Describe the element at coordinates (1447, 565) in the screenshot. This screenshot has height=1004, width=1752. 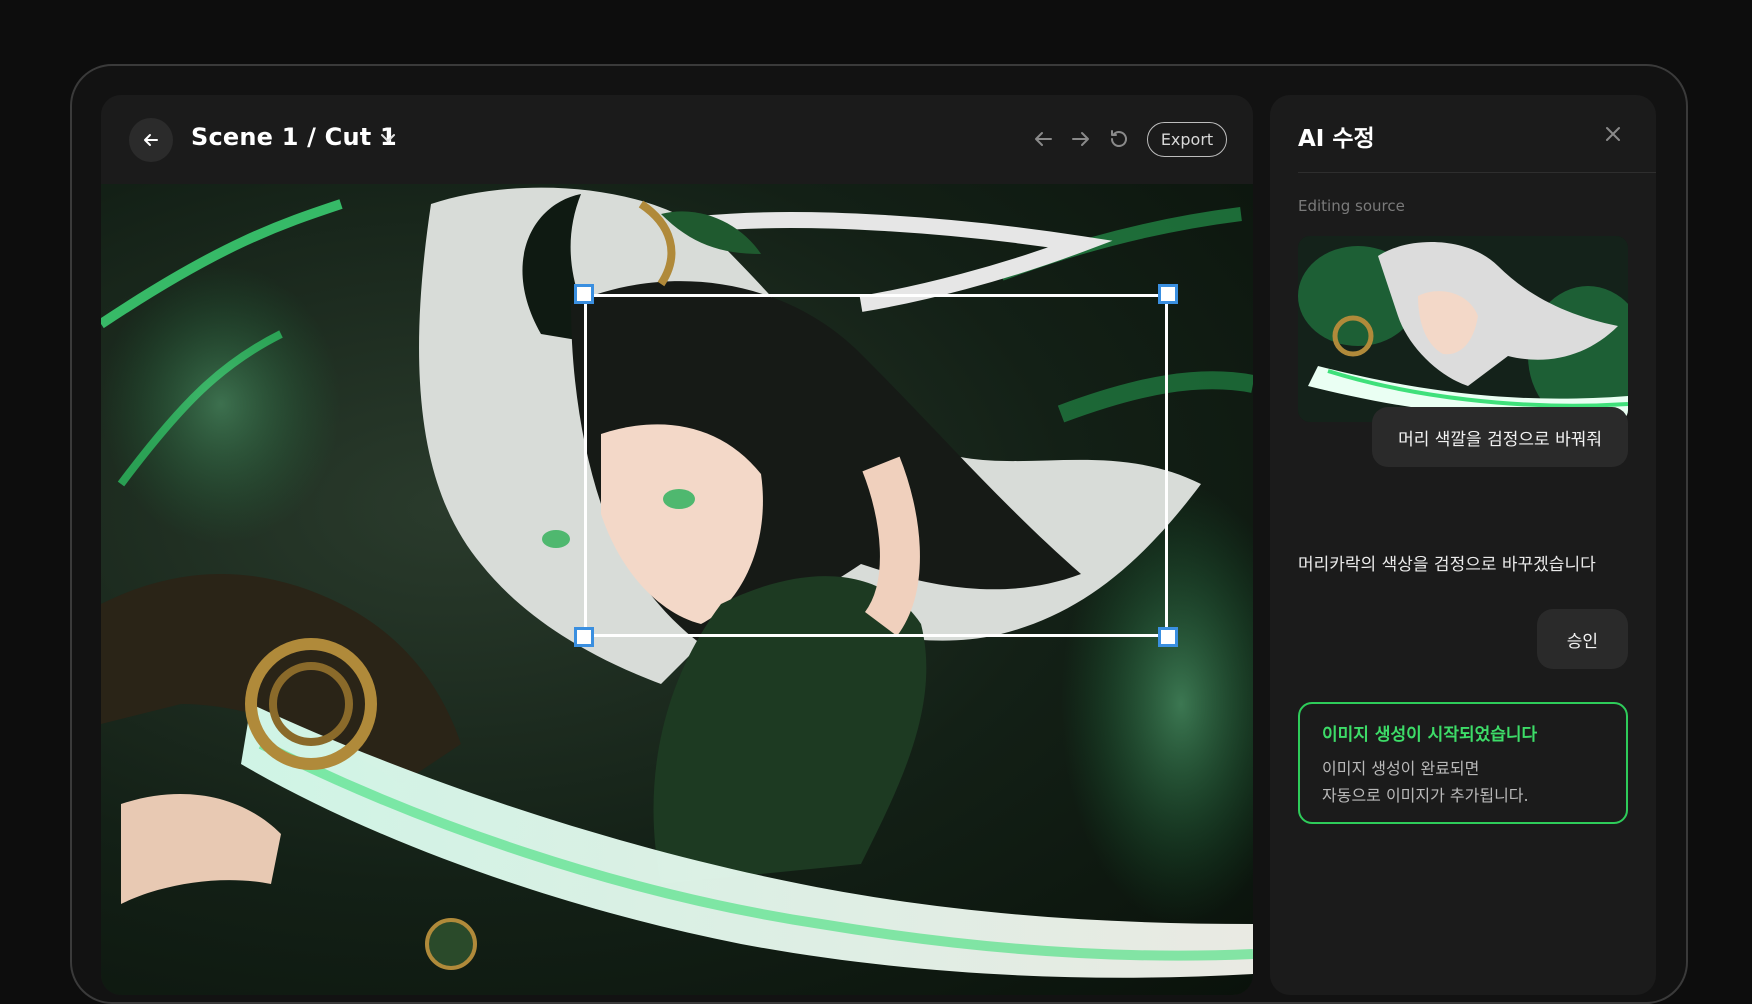
I see `ai-reply-message: 머리카락의 색상을 검정으로 바꾸겠습니다` at that location.